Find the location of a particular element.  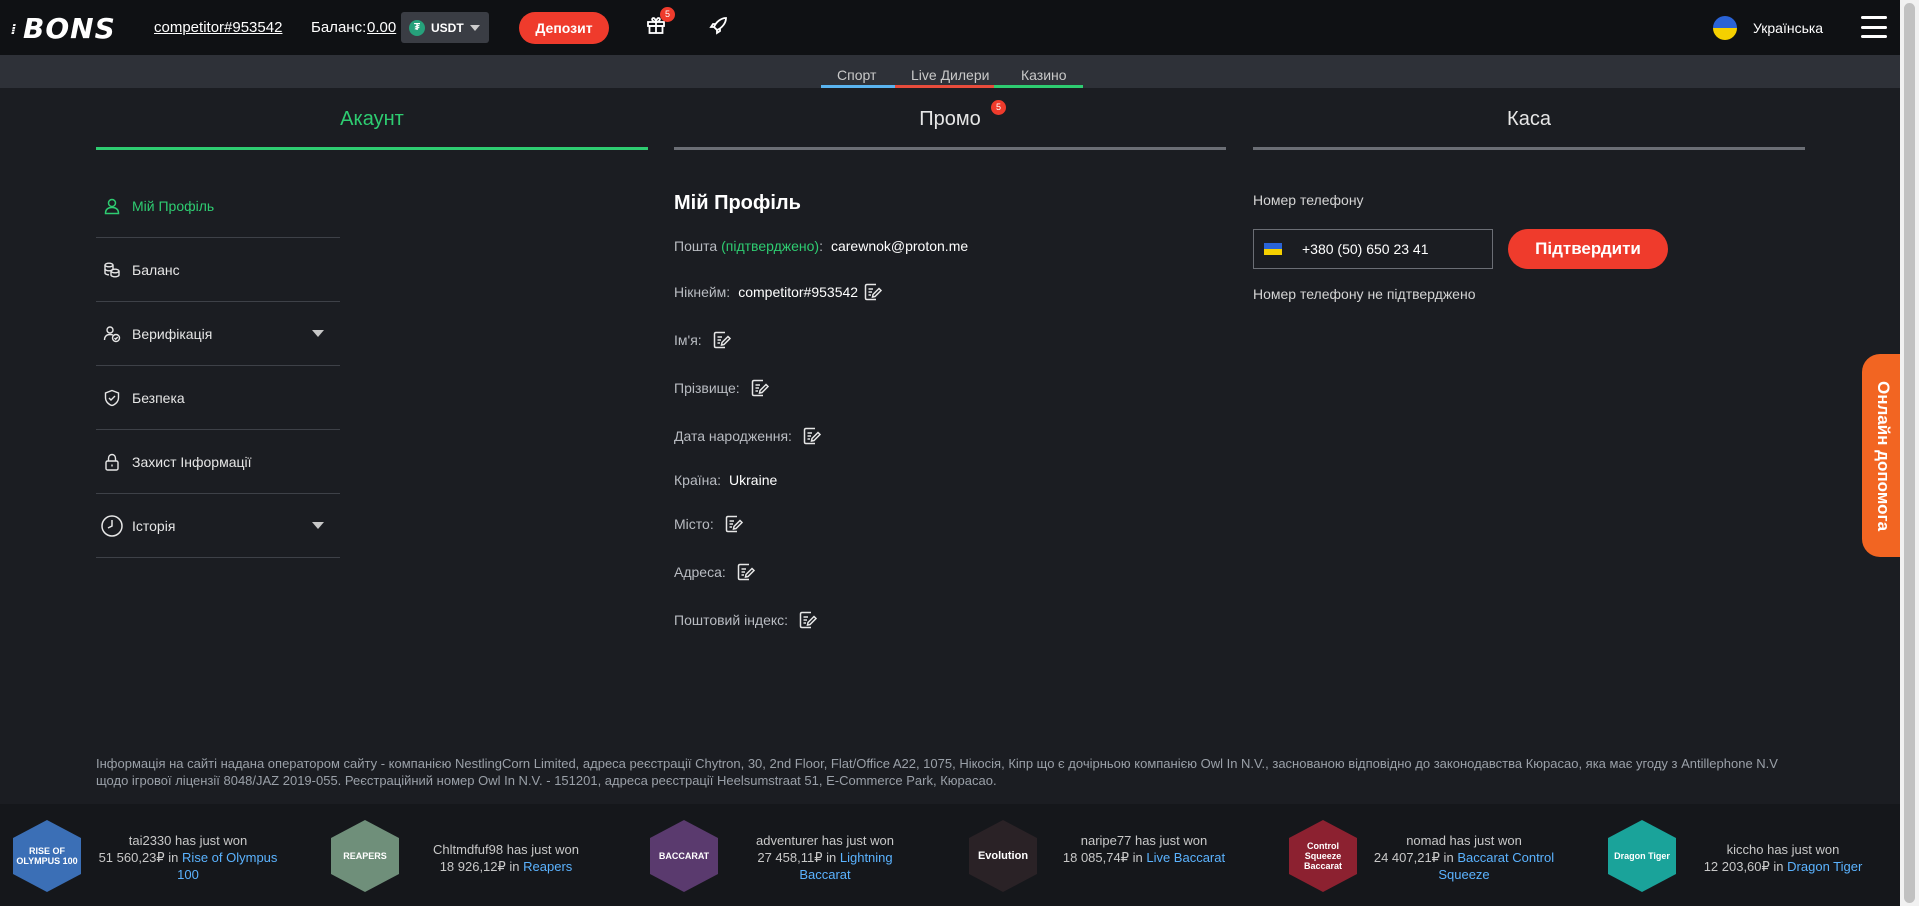

sidebar-item-verification: Верифікація is located at coordinates (218, 334).